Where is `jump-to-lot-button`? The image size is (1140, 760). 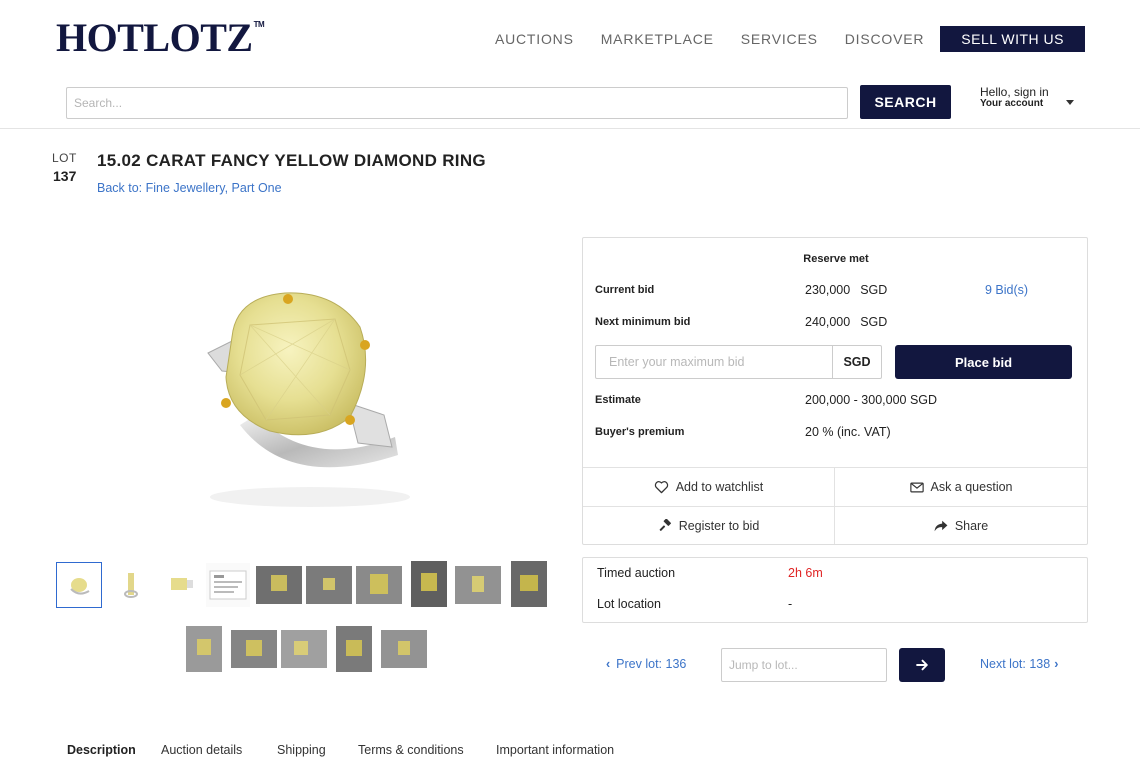 jump-to-lot-button is located at coordinates (922, 665).